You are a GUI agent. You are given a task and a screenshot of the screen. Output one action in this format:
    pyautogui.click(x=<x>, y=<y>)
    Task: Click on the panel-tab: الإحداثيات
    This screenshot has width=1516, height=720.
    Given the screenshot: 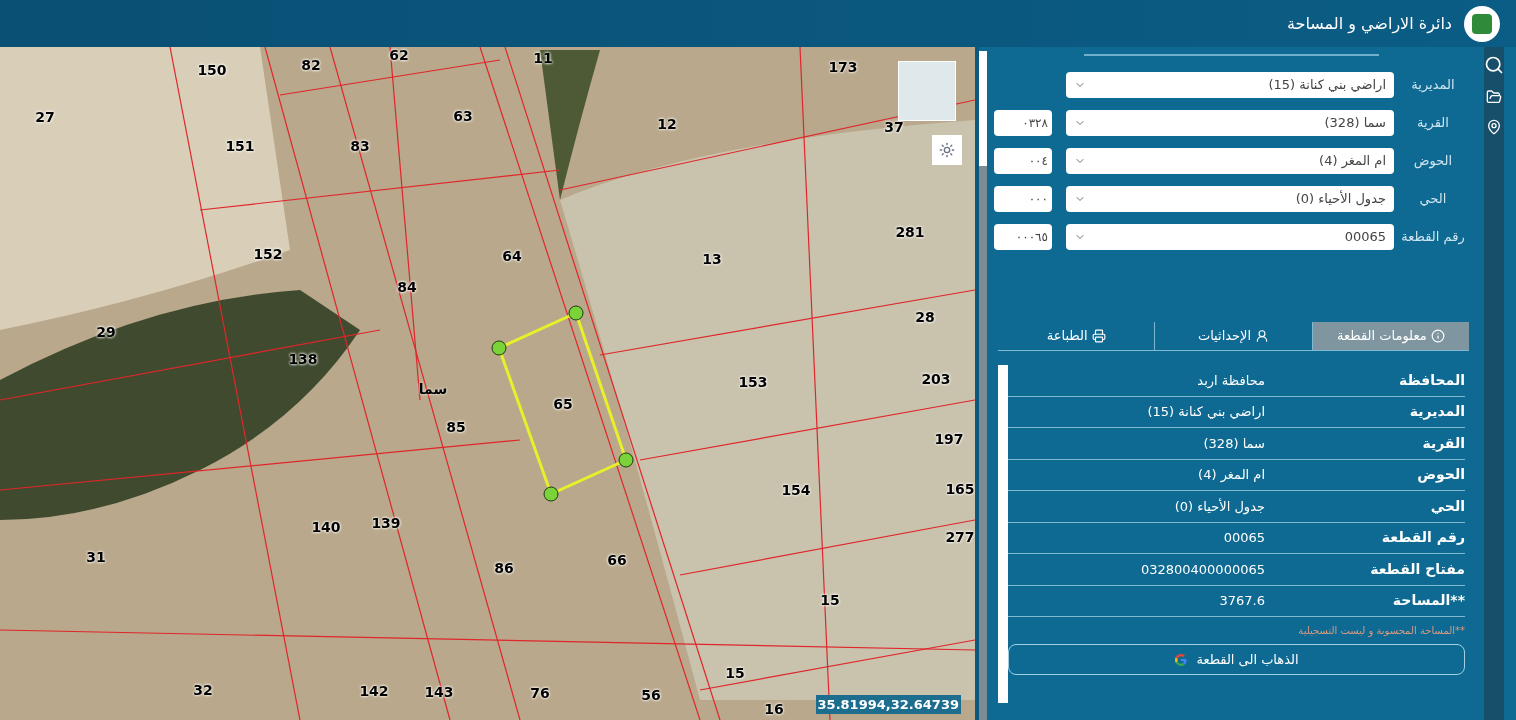 What is the action you would take?
    pyautogui.click(x=1234, y=336)
    